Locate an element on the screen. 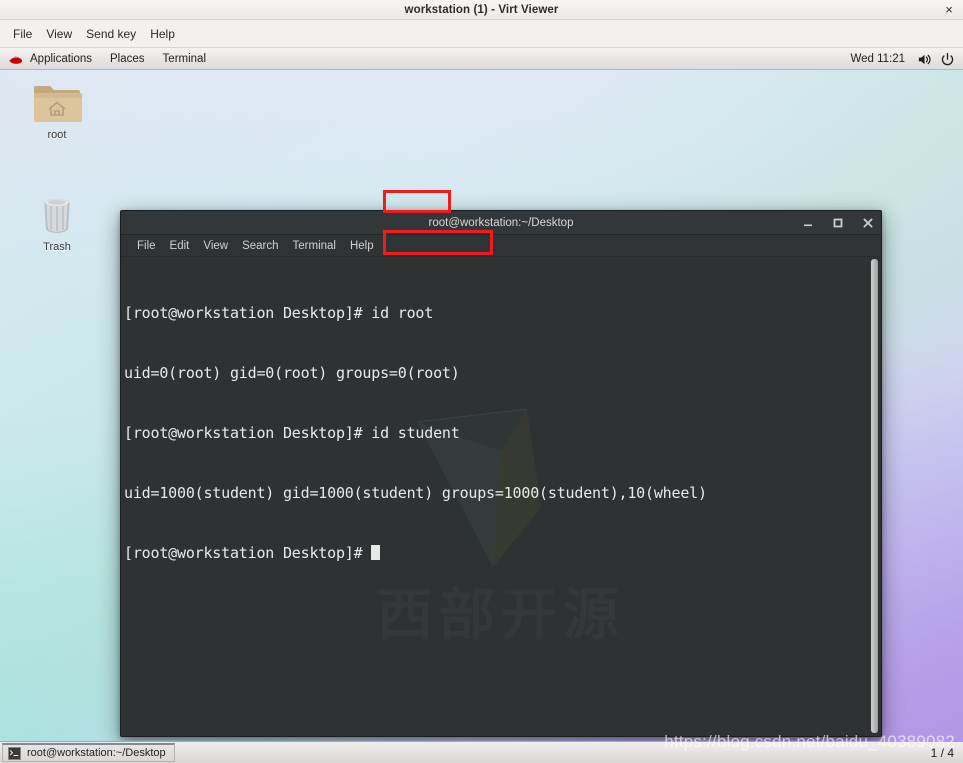  terminal-titlebar: root@workstation:~/Desktop is located at coordinates (501, 223).